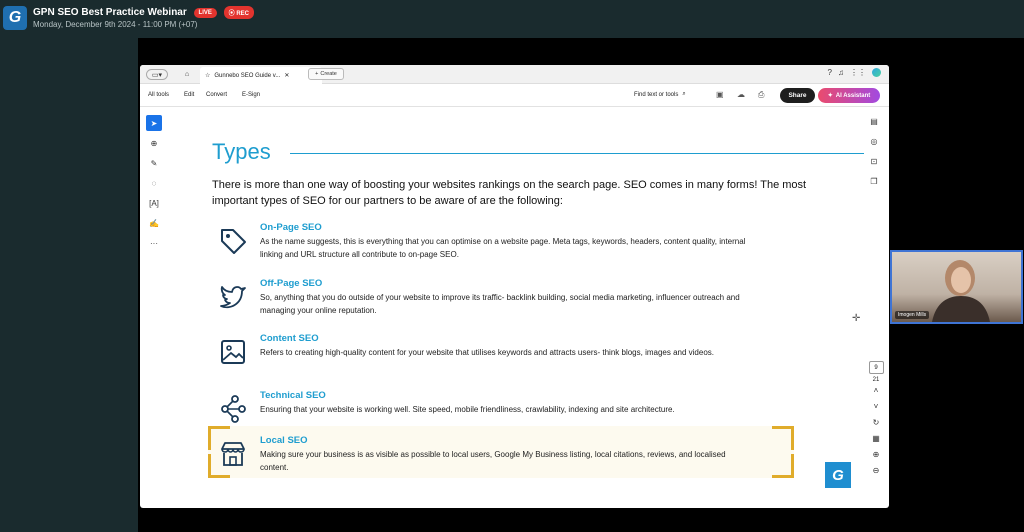 The width and height of the screenshot is (1024, 532). What do you see at coordinates (286, 75) in the screenshot?
I see `close-icon: ✕` at bounding box center [286, 75].